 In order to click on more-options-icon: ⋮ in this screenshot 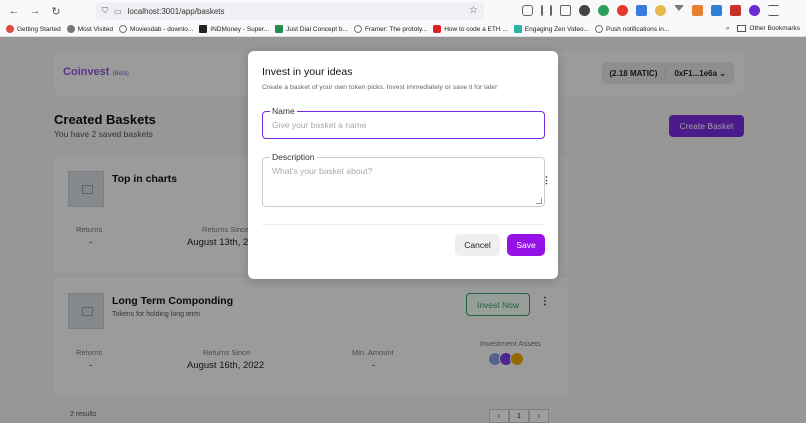, I will do `click(546, 180)`.